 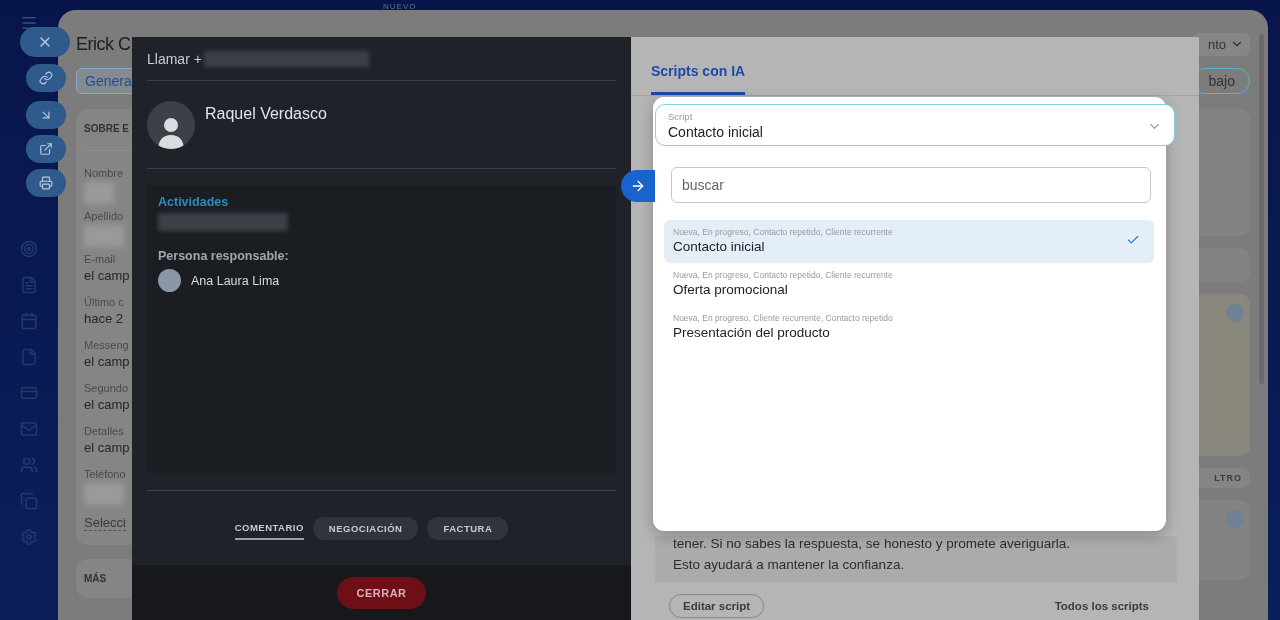 What do you see at coordinates (29, 23) in the screenshot?
I see `menu-icon` at bounding box center [29, 23].